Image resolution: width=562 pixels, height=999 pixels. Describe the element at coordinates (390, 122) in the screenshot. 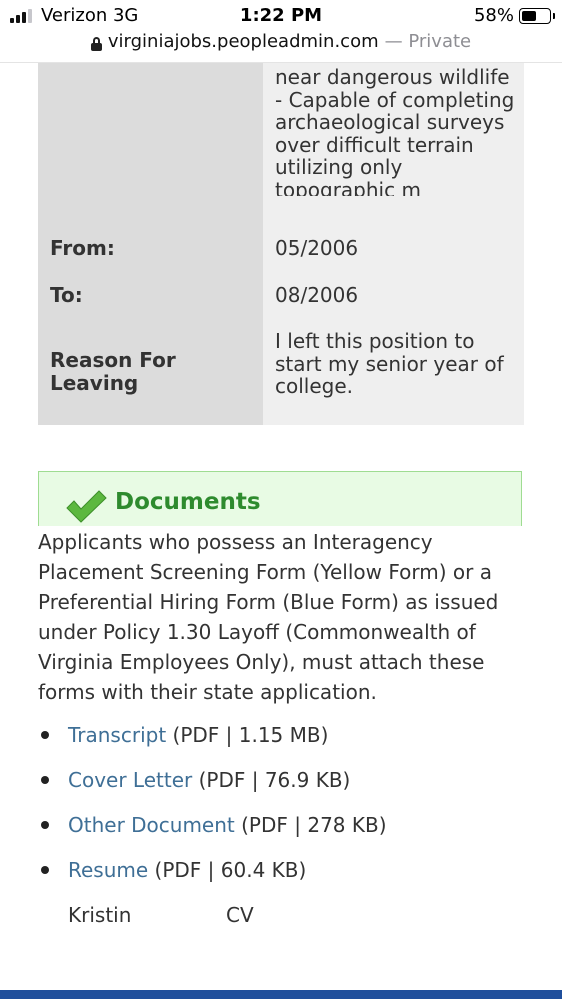

I see `duties-line: archaeological surveys` at that location.